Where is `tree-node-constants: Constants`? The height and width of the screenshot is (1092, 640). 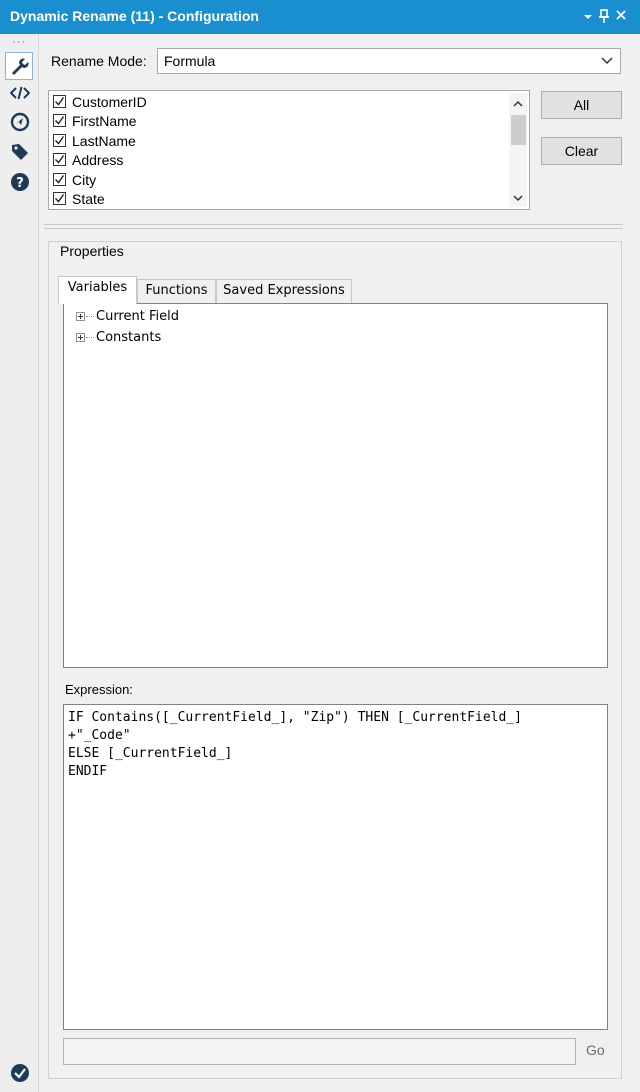
tree-node-constants: Constants is located at coordinates (118, 337).